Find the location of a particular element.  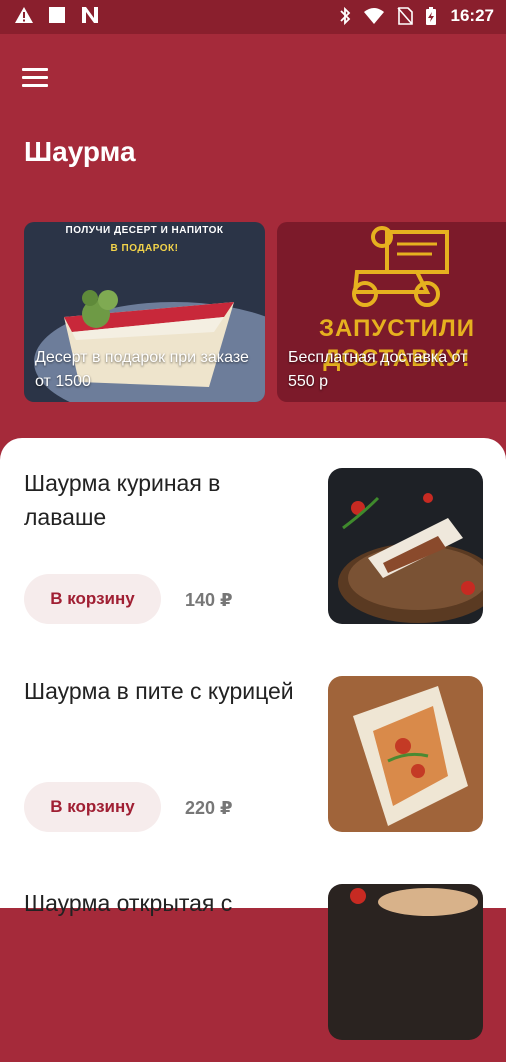

dessert-banner-line-1: ПОЛУЧИ ДЕСЕРТ И НАПИТОК is located at coordinates (144, 230).